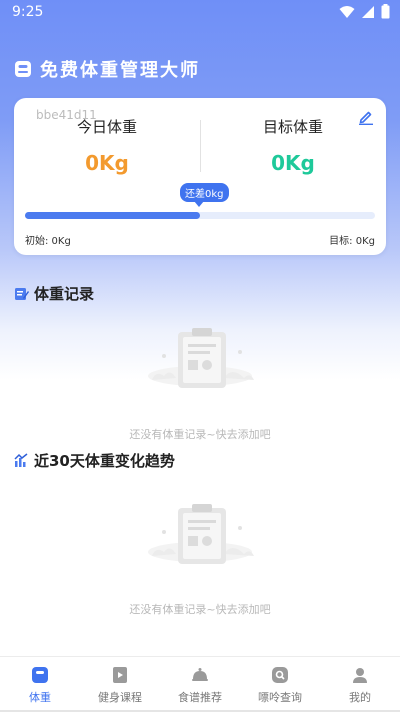 Image resolution: width=400 pixels, height=712 pixels. What do you see at coordinates (204, 195) in the screenshot?
I see `remaining-tooltip: 还差0kg` at bounding box center [204, 195].